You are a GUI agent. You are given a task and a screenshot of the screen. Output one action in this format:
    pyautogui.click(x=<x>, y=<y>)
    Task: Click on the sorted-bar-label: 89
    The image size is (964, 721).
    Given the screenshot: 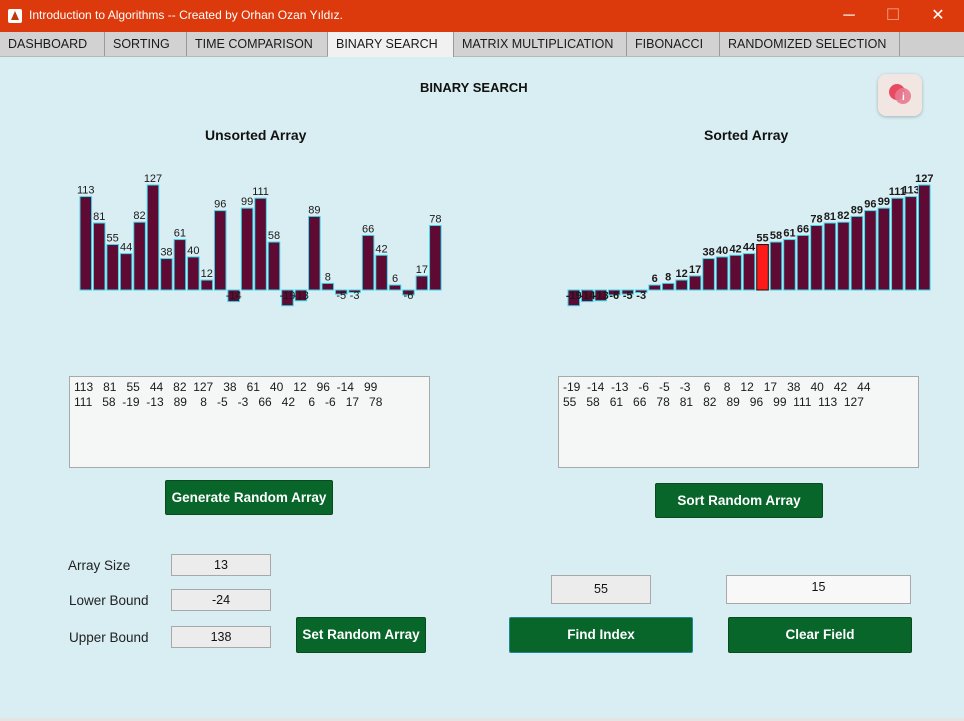 What is the action you would take?
    pyautogui.click(x=857, y=210)
    